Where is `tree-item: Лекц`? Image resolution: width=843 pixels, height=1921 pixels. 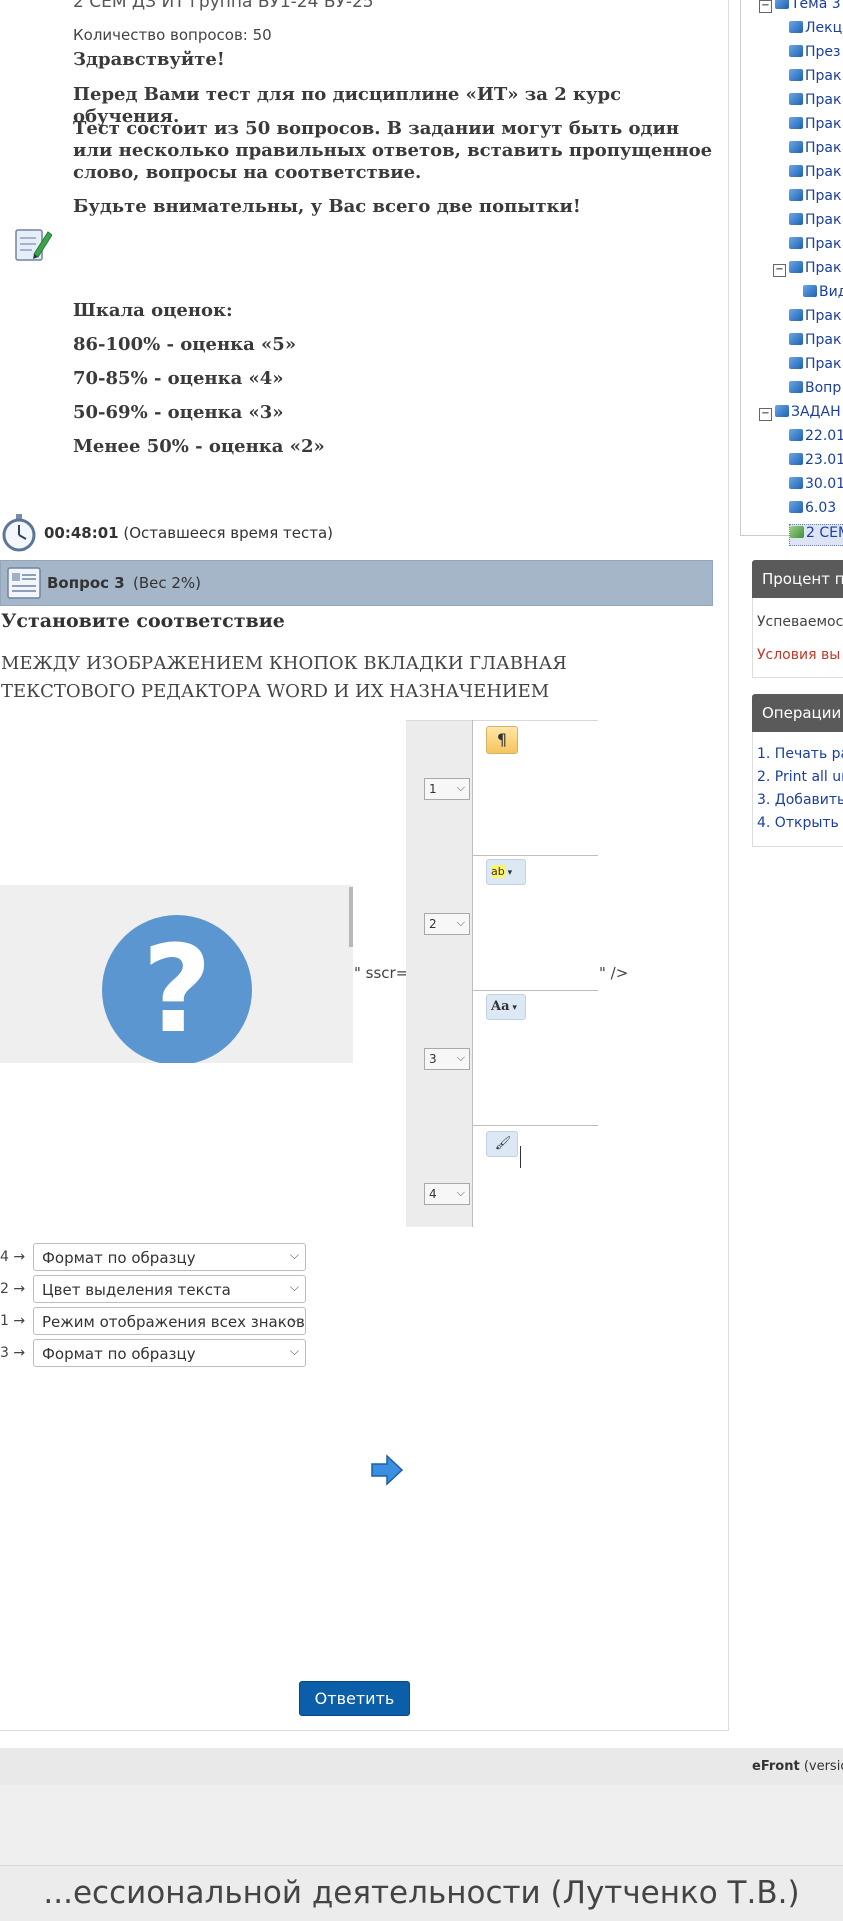
tree-item: Лекц is located at coordinates (815, 30).